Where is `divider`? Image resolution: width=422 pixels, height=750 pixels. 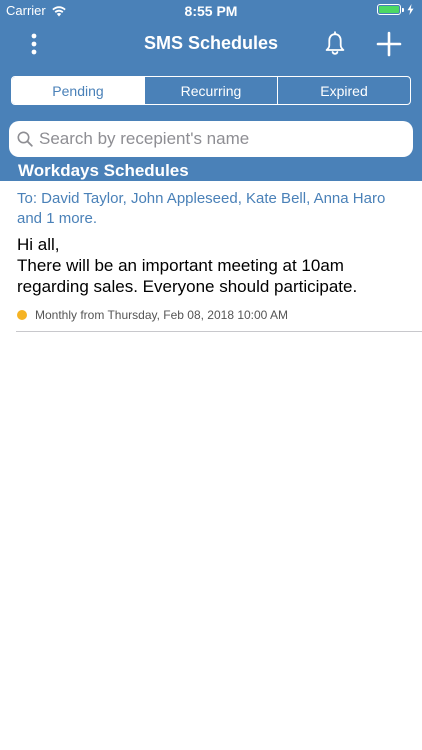 divider is located at coordinates (219, 331).